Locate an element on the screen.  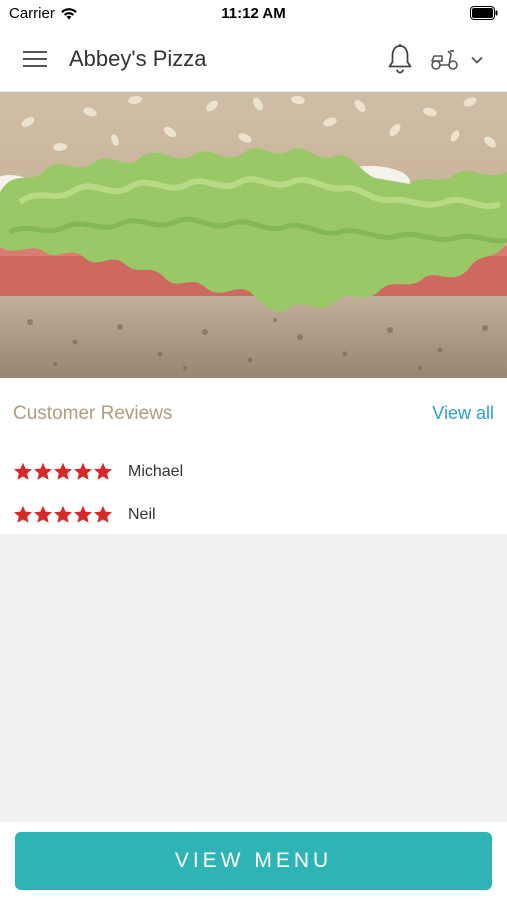
page-title: Abbey's Pizza is located at coordinates (138, 58).